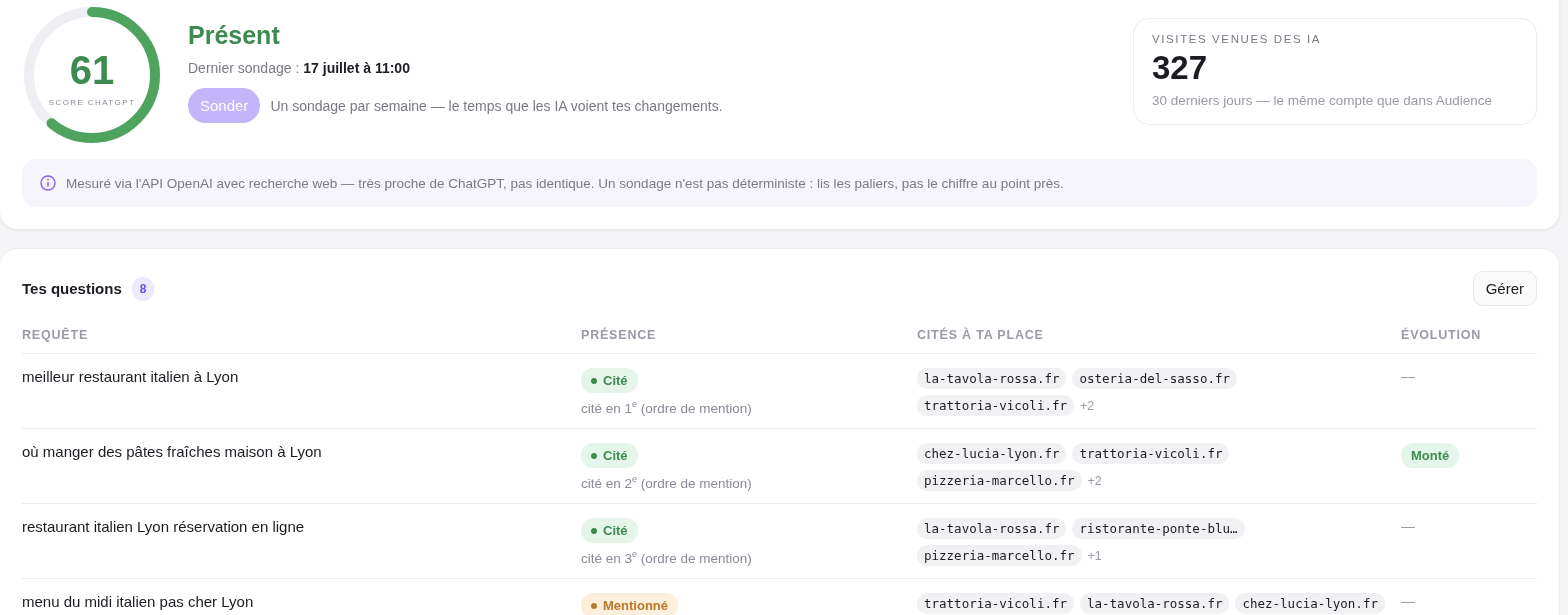 This screenshot has height=615, width=1568. I want to click on manage-button: Gérer, so click(1504, 288).